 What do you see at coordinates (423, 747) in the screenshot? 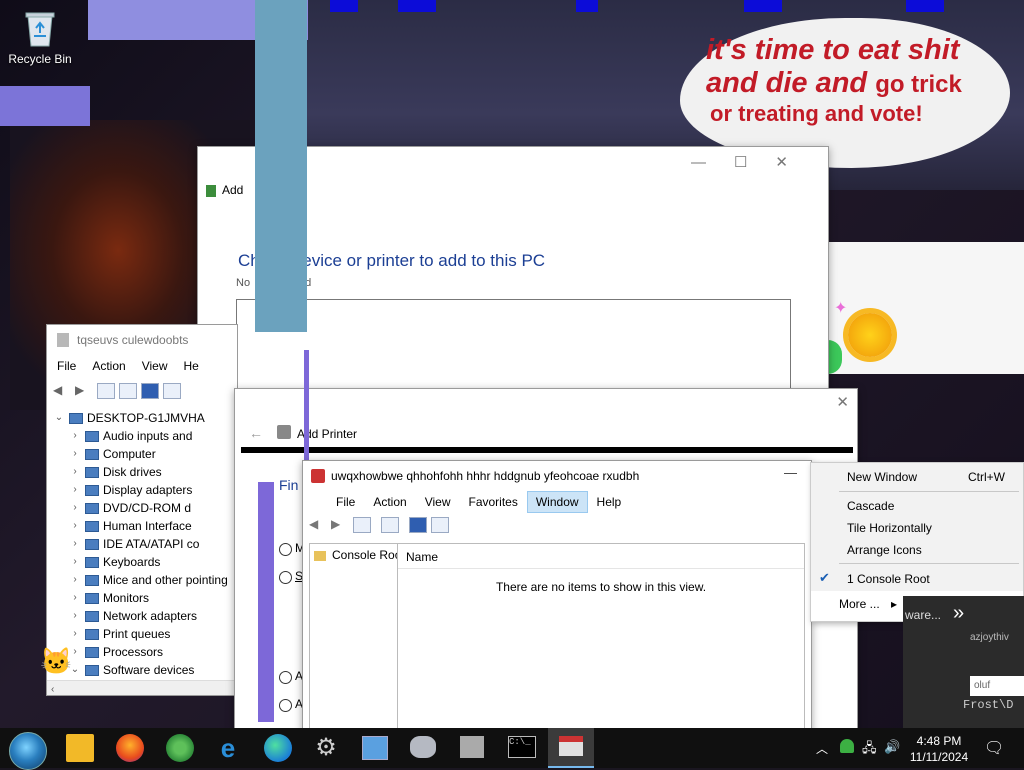
I see `network-drive-icon` at bounding box center [423, 747].